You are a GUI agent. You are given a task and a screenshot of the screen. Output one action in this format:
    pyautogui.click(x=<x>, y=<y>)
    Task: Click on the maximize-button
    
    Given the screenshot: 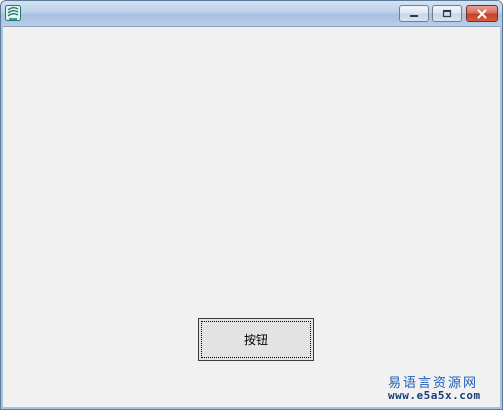 What is the action you would take?
    pyautogui.click(x=447, y=13)
    